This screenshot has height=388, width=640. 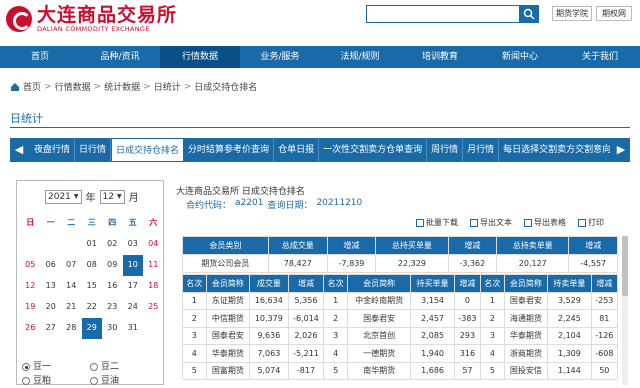 What do you see at coordinates (112, 307) in the screenshot?
I see `calendar-day: 23` at bounding box center [112, 307].